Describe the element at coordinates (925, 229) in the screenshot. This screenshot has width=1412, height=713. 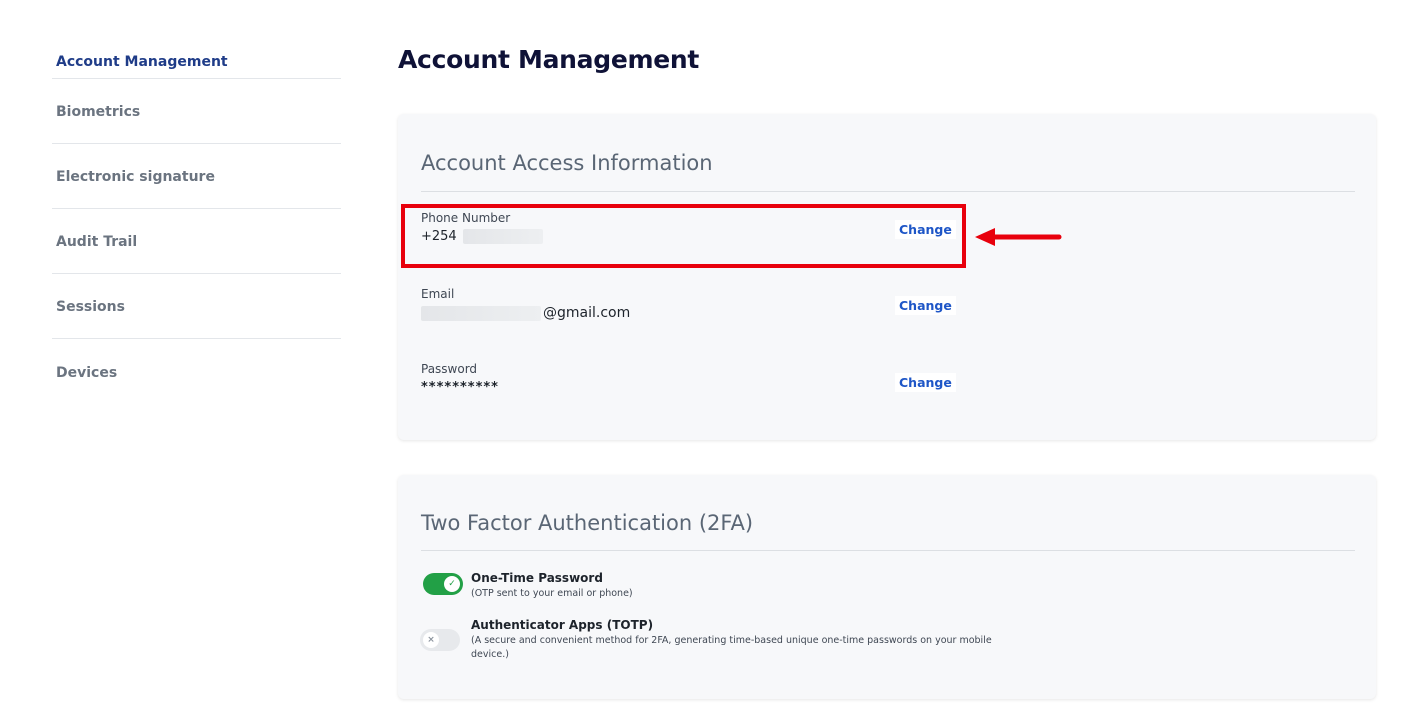
I see `change-phone-button: Change` at that location.